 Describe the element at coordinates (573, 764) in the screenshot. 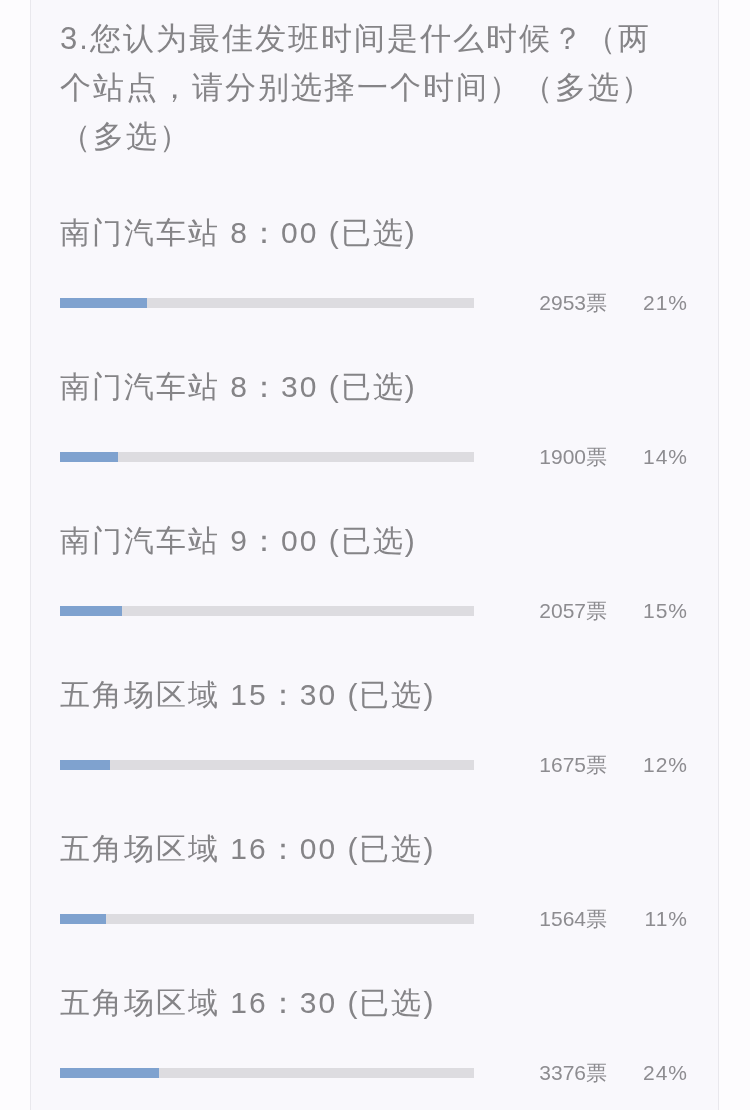

I see `vote-count: 1675票` at that location.